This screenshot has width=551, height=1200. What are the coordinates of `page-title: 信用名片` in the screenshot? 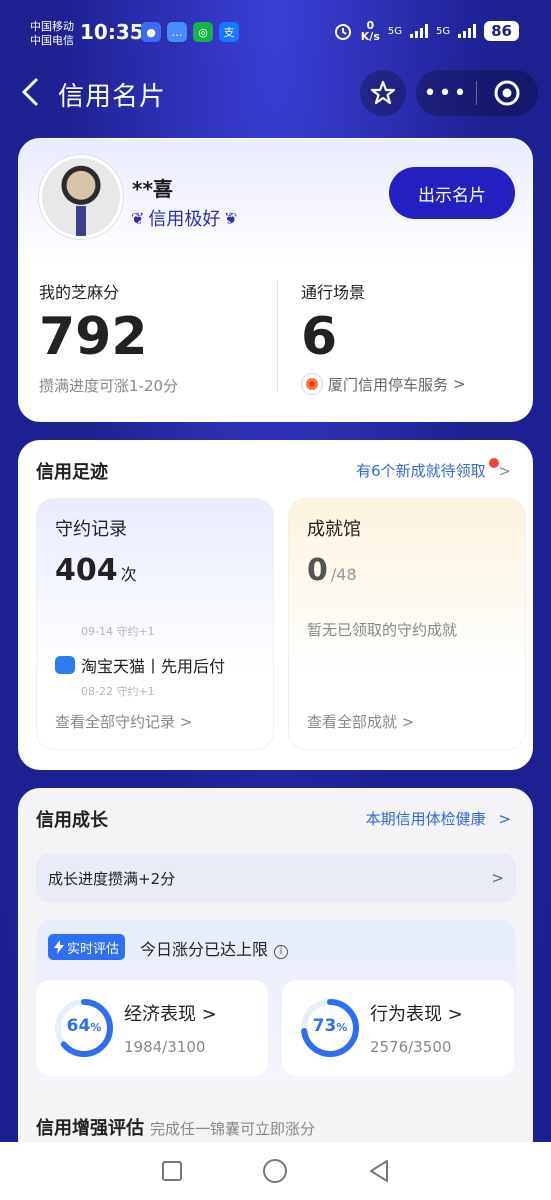 It's located at (112, 97).